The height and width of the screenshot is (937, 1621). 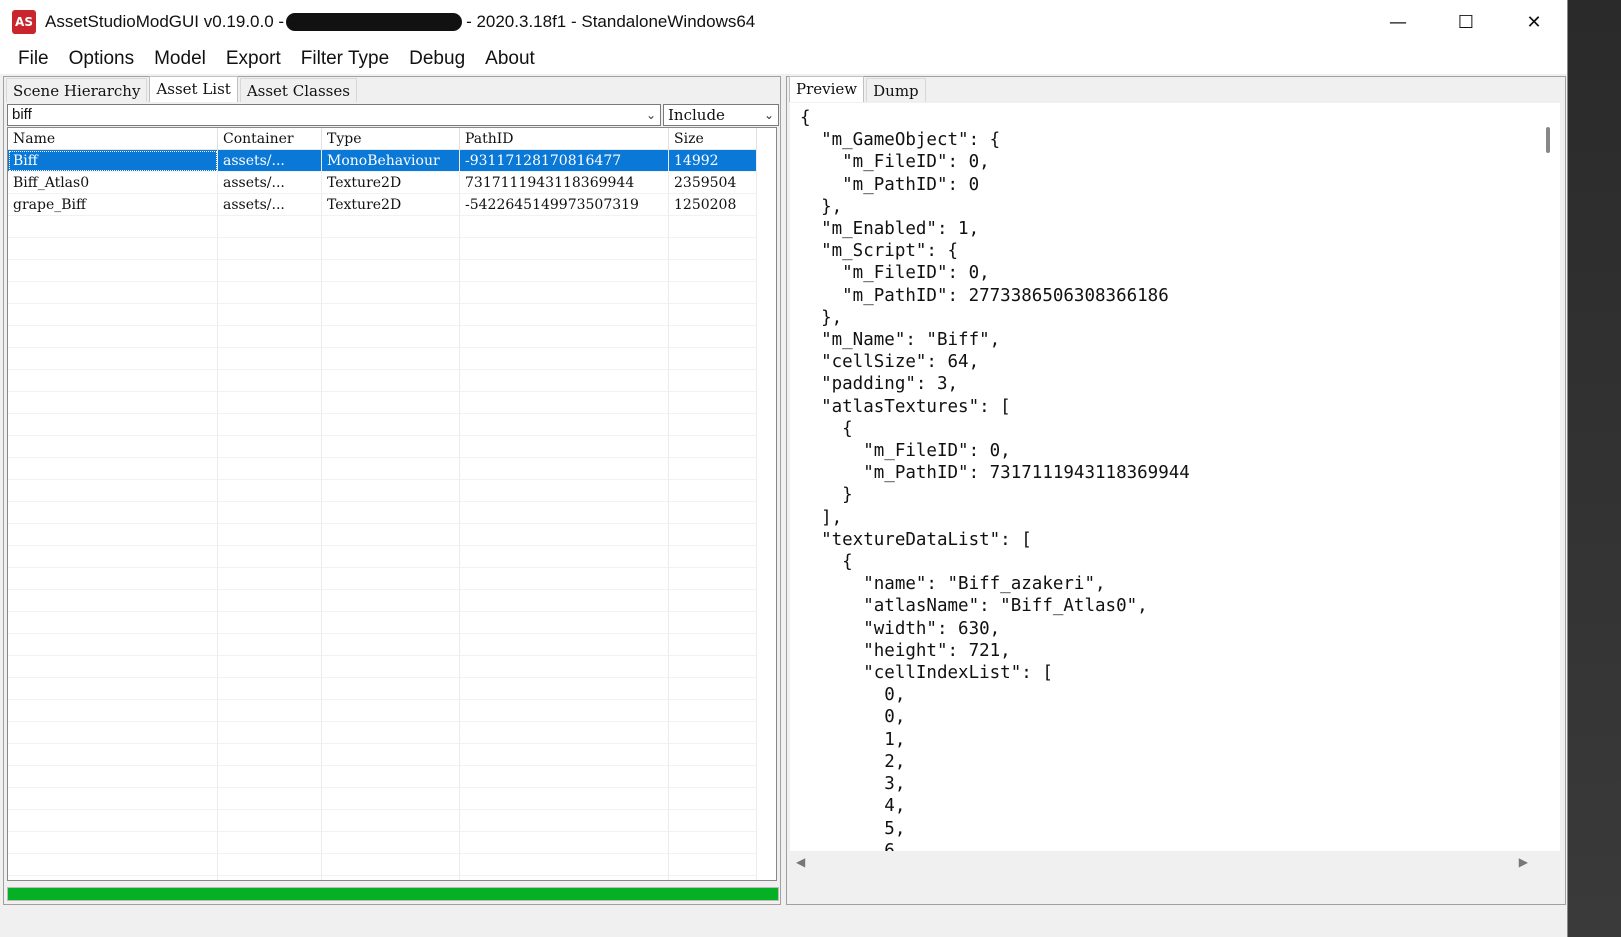 I want to click on preview-line: "m_Name": "Biff",, so click(x=900, y=340).